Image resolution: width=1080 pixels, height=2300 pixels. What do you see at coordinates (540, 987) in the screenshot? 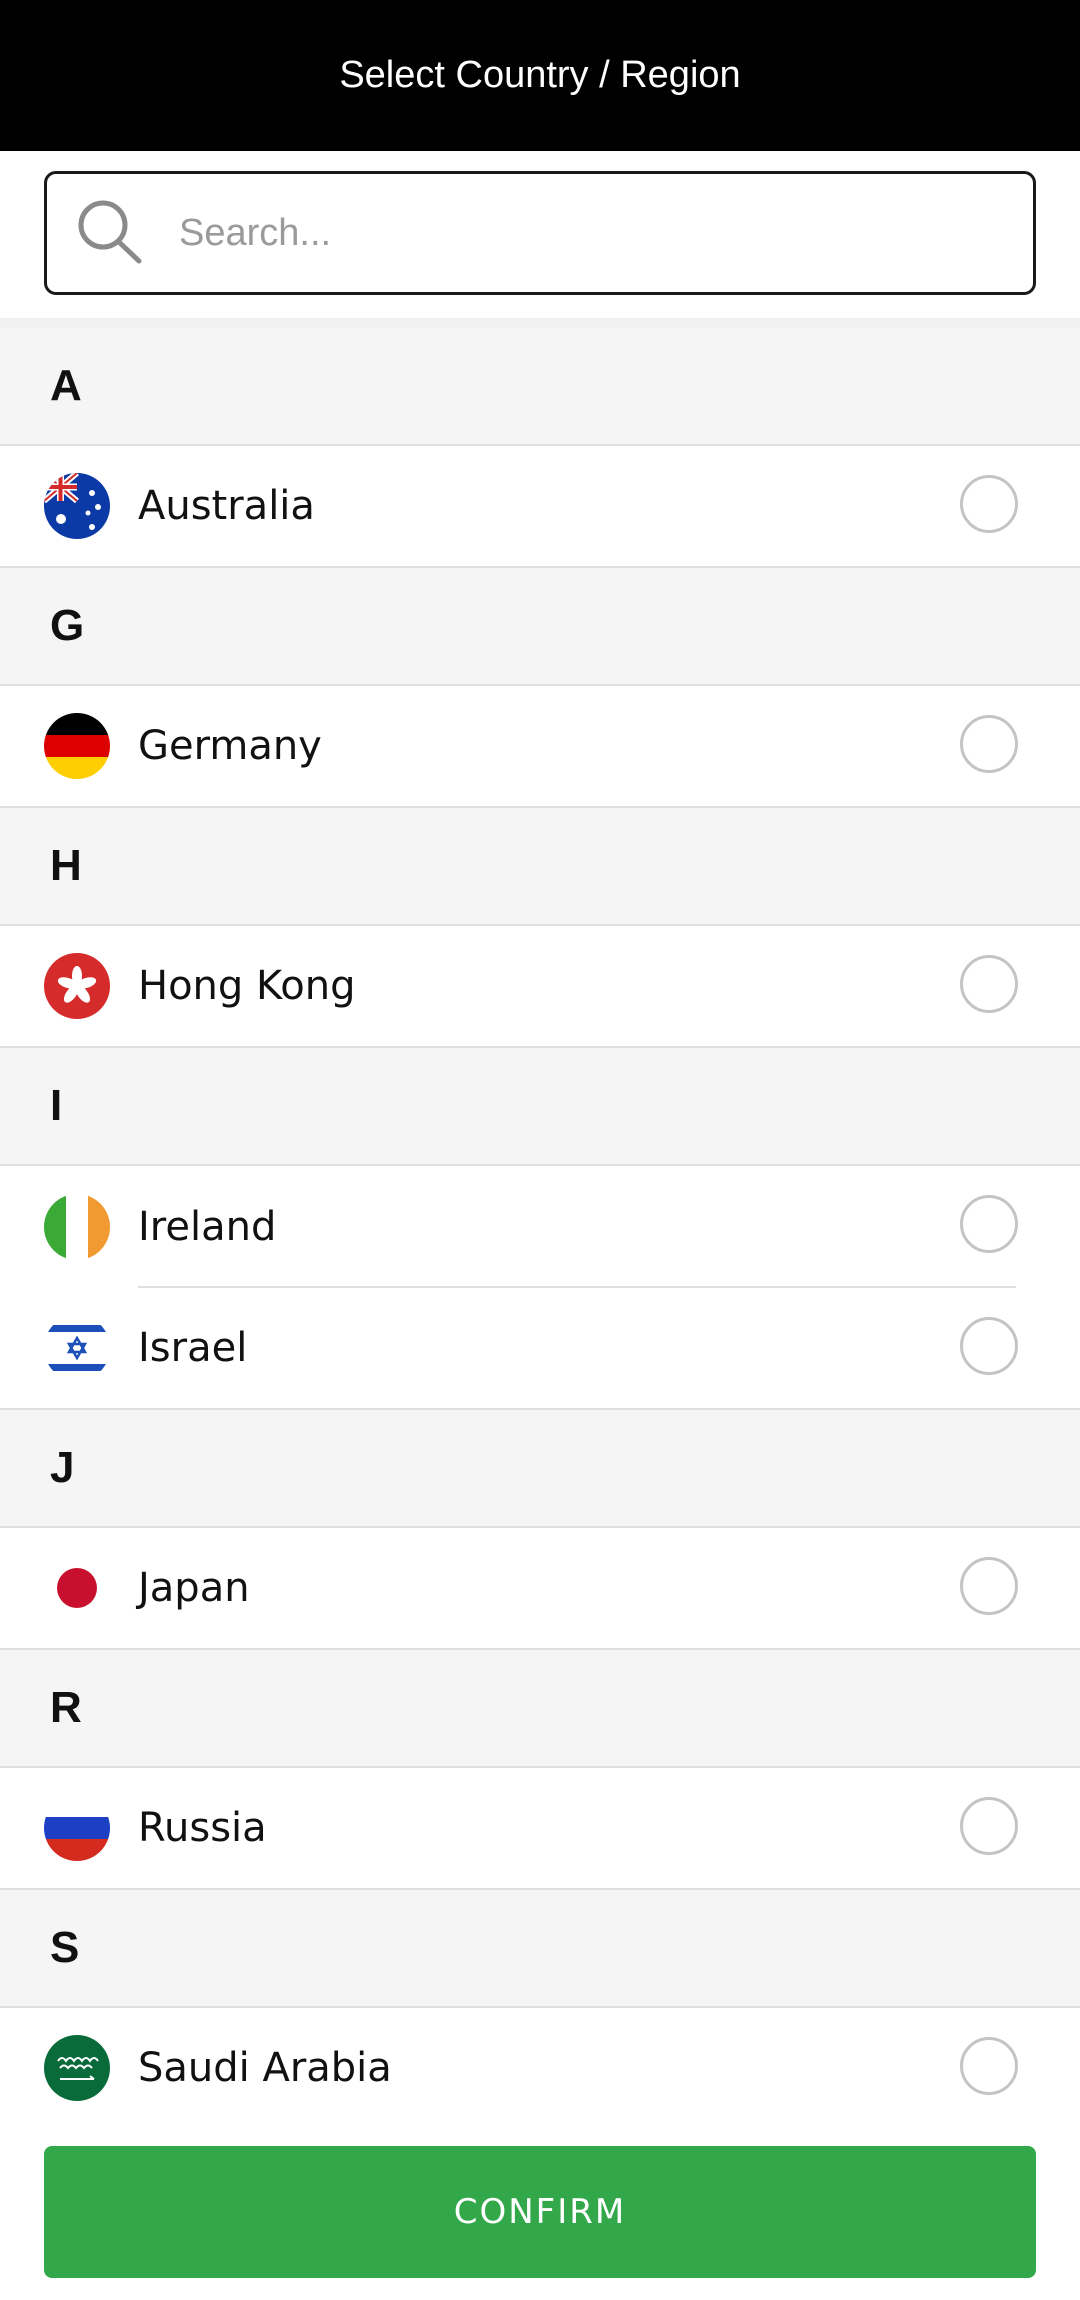
I see `country-row-hong-kong: Hong Kong` at bounding box center [540, 987].